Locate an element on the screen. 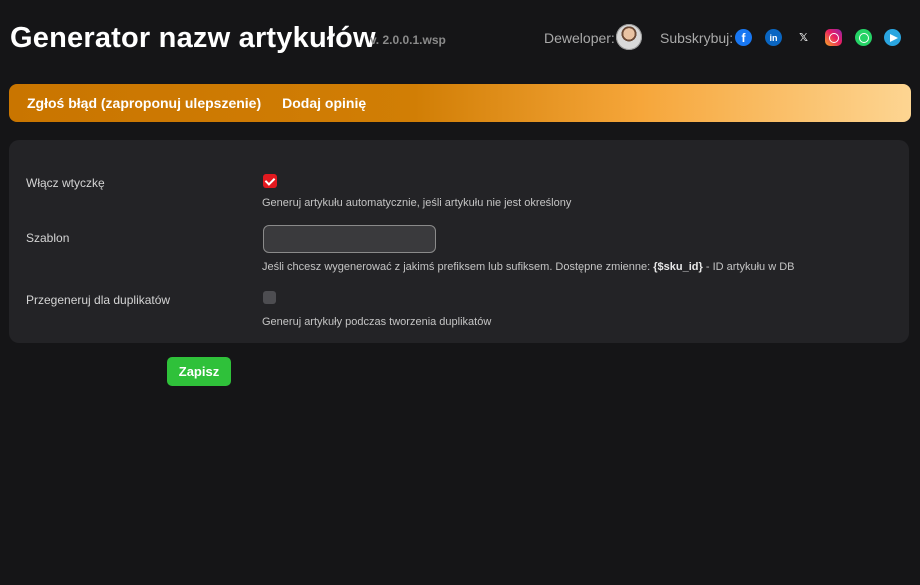 The image size is (920, 585). whatsapp-icon is located at coordinates (863, 37).